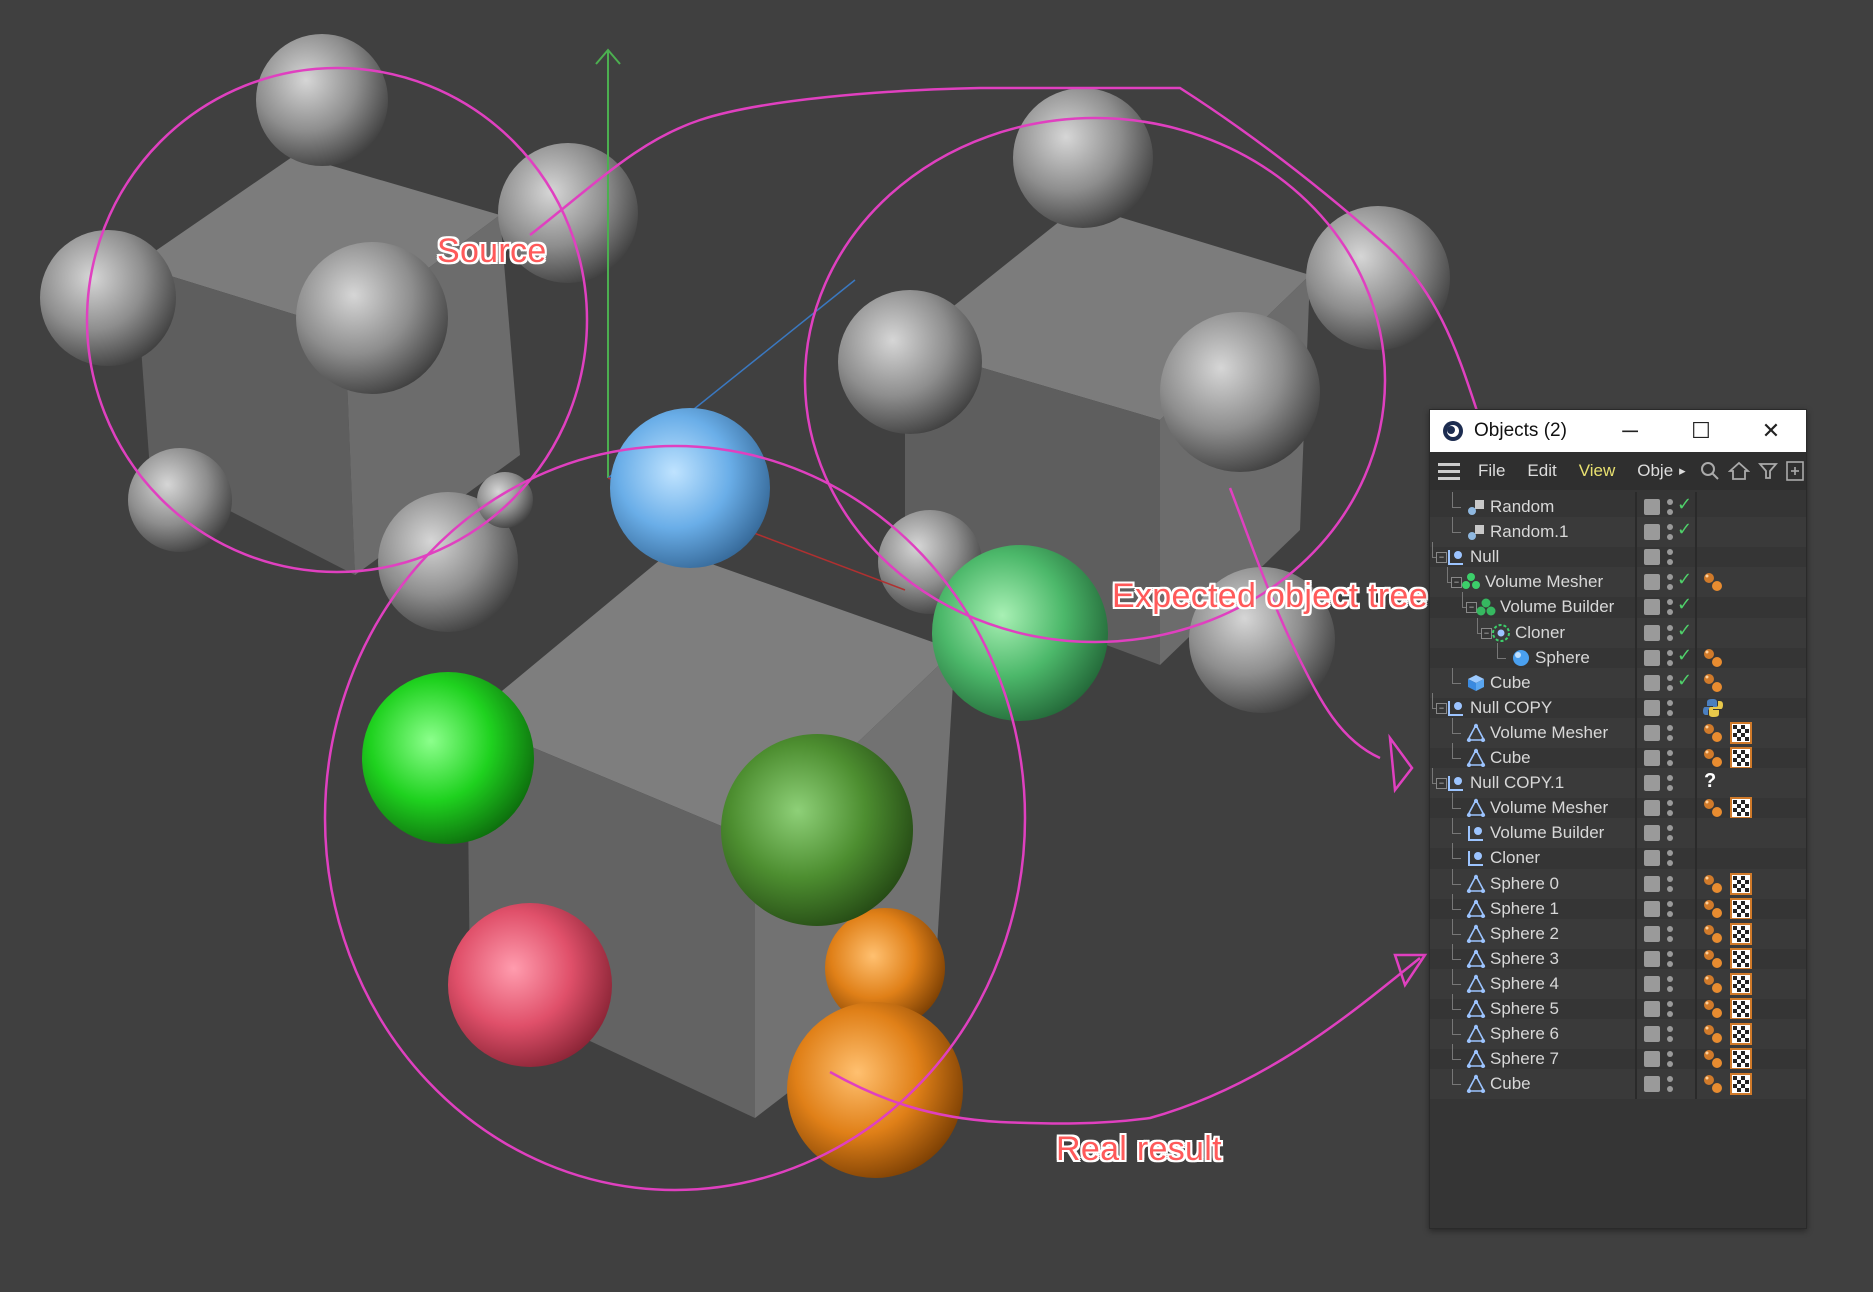  I want to click on hamburger-menu-icon, so click(1449, 471).